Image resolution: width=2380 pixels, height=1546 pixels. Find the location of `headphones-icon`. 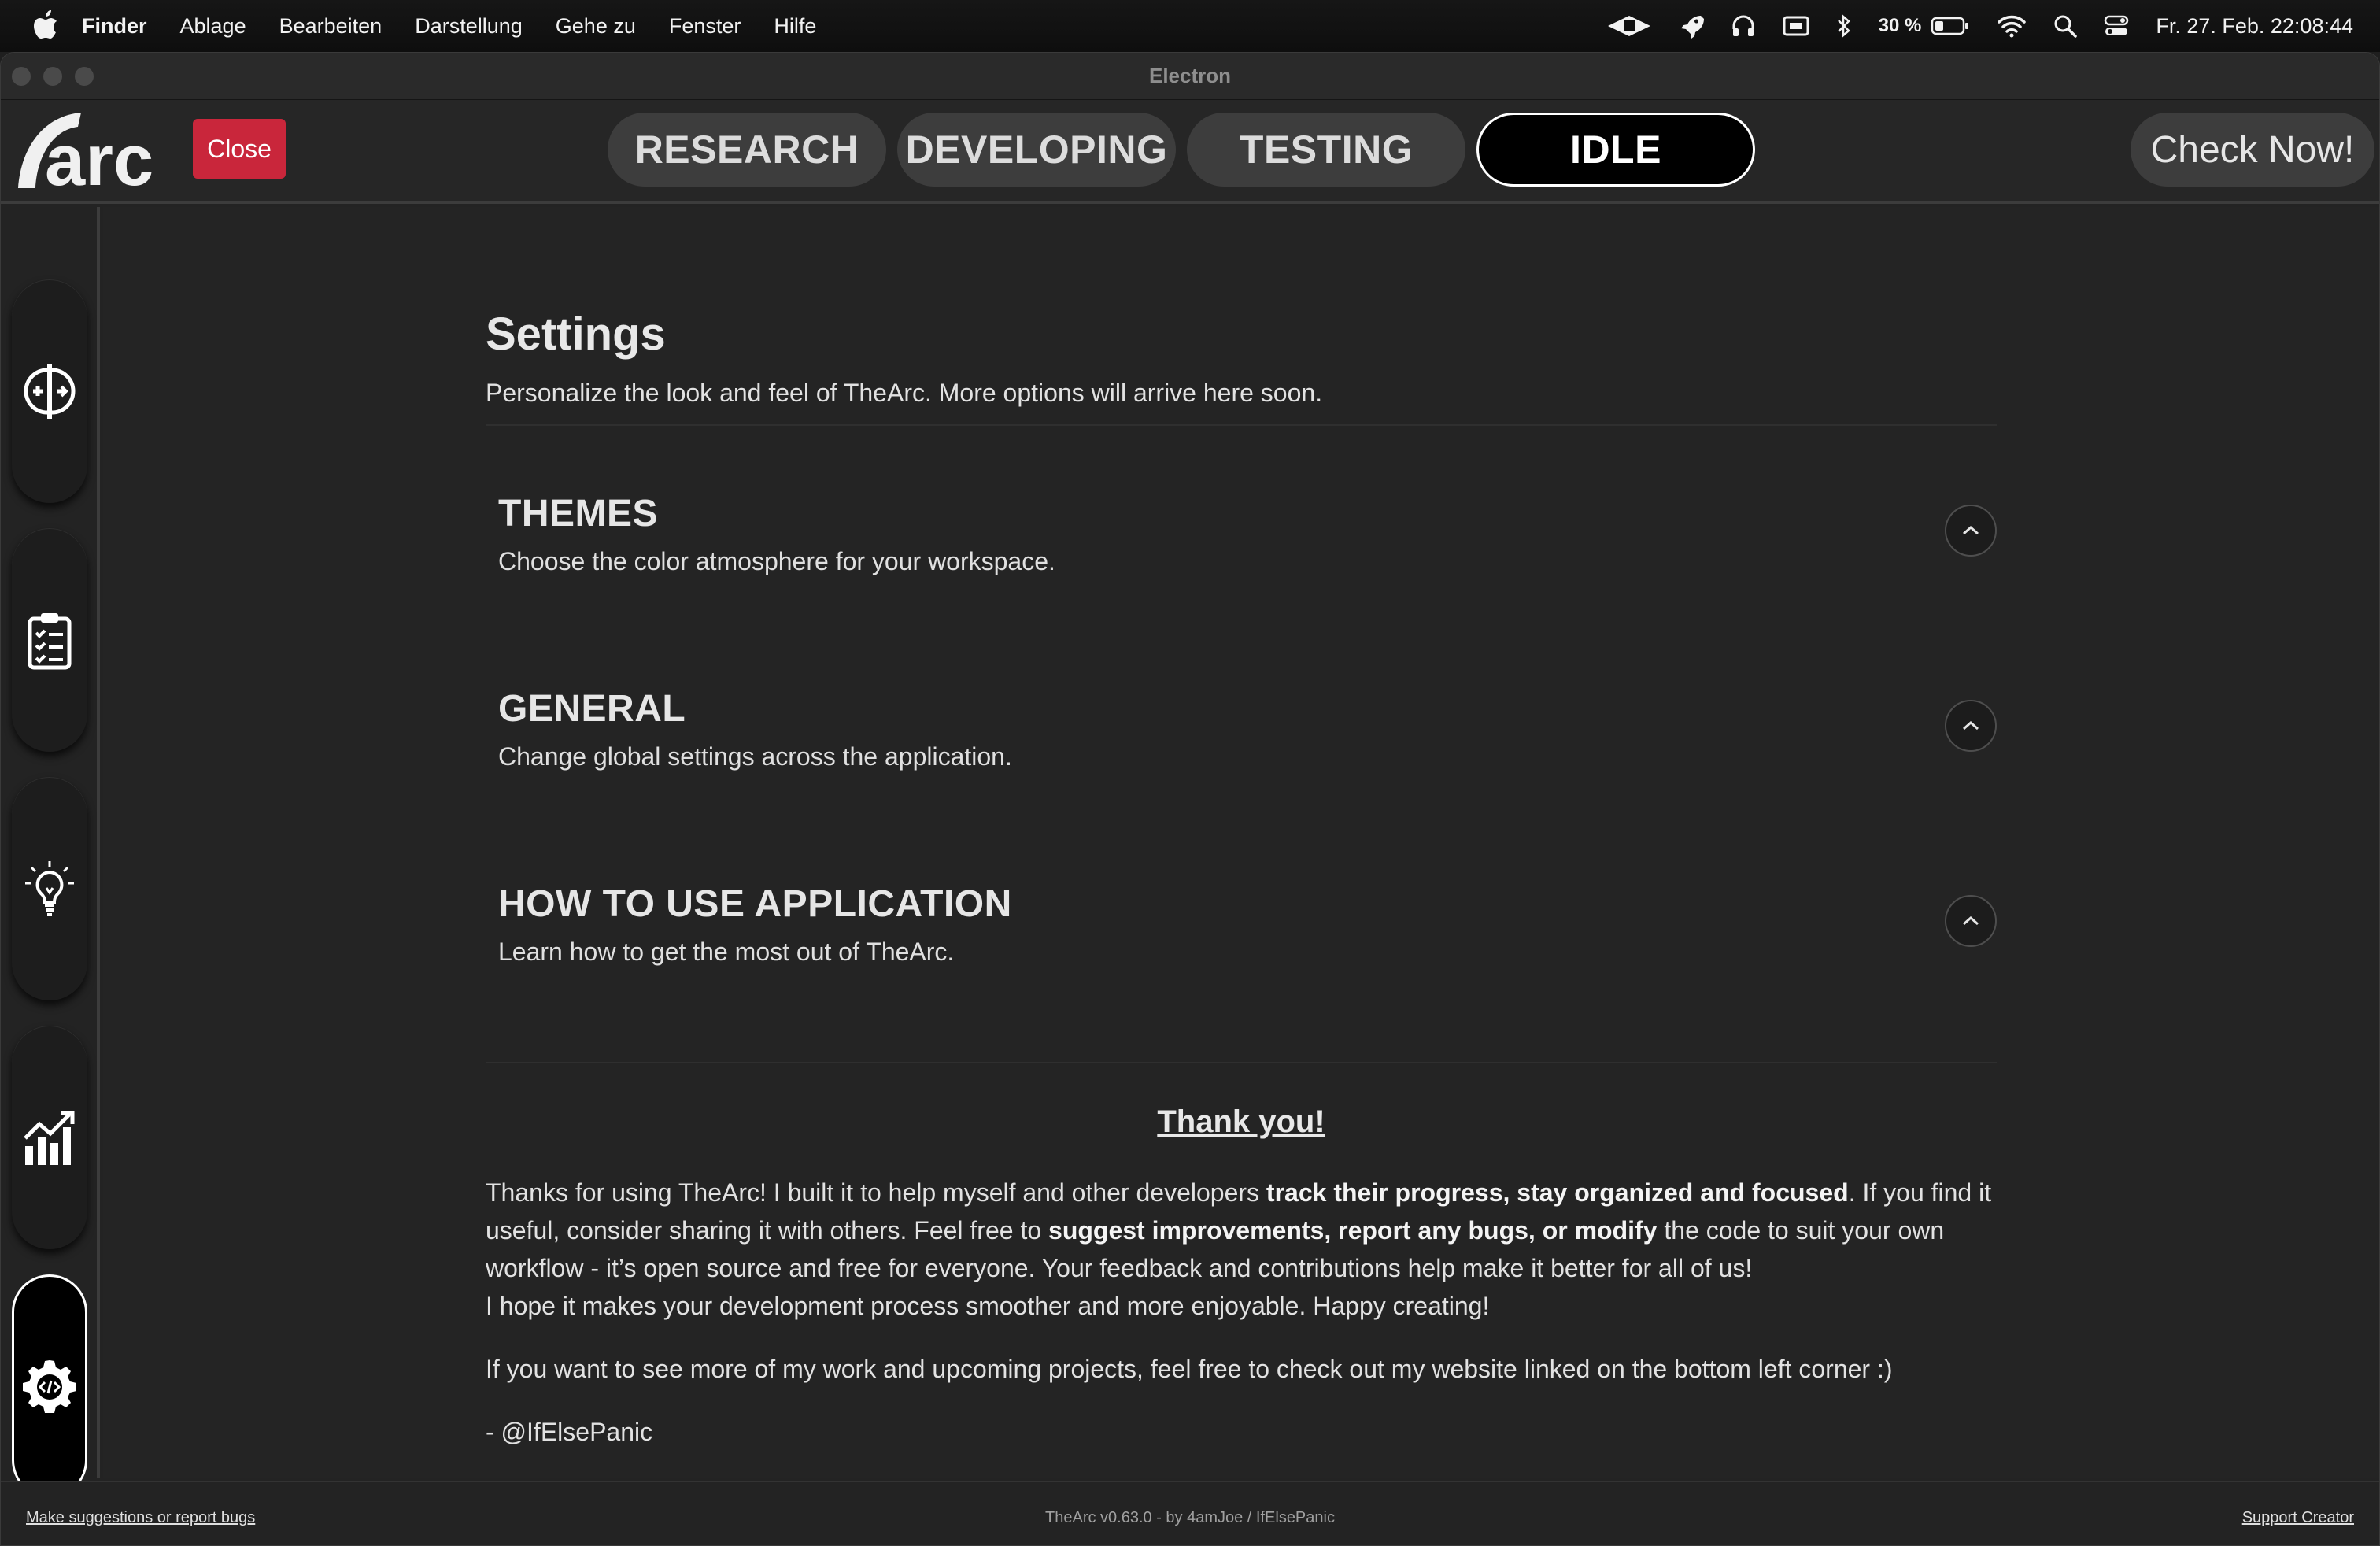

headphones-icon is located at coordinates (1743, 26).